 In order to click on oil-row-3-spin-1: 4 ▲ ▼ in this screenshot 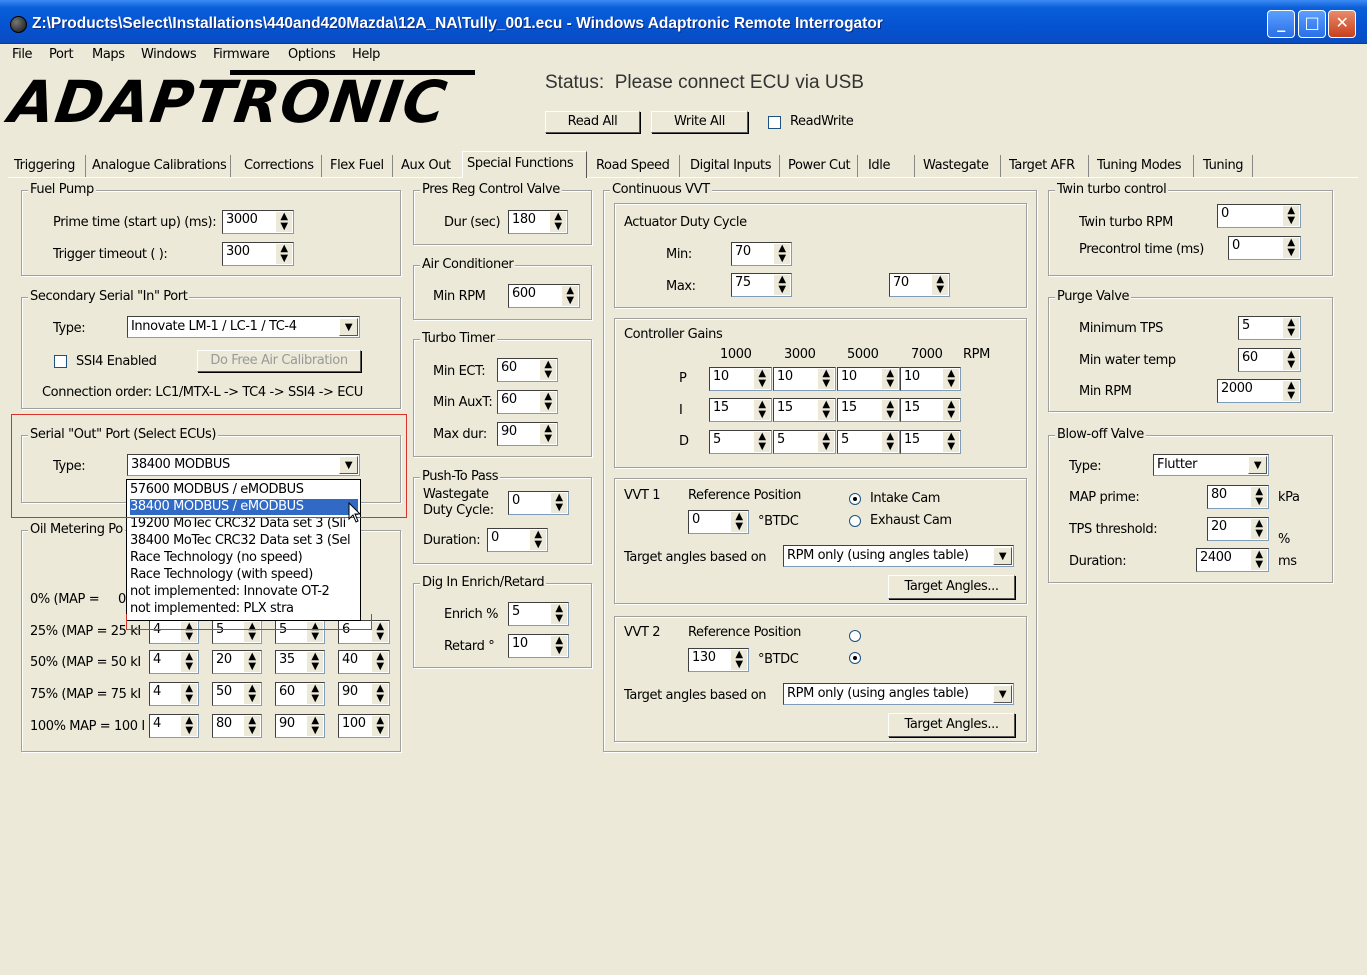, I will do `click(174, 694)`.